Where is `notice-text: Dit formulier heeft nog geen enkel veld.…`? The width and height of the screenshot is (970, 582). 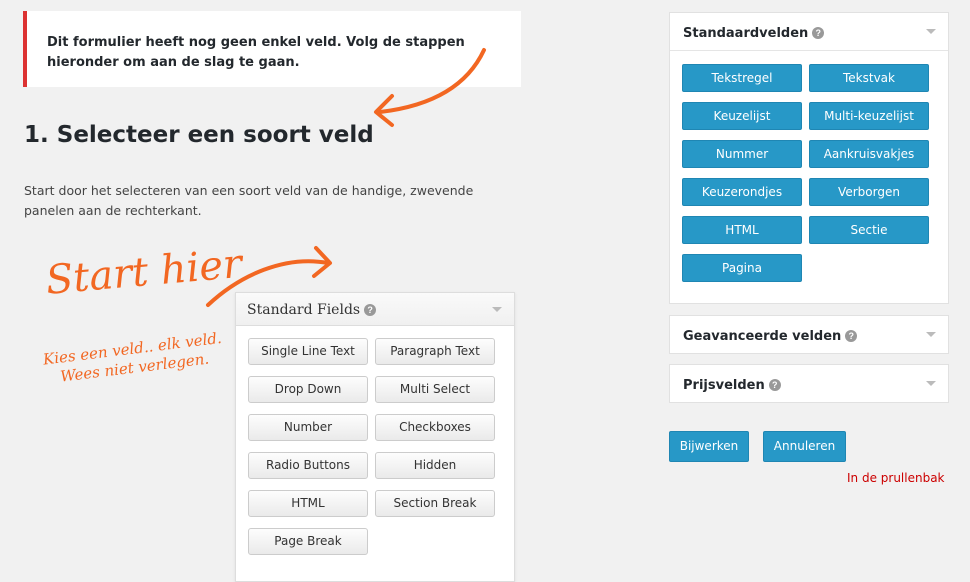
notice-text: Dit formulier heeft nog geen enkel veld.… is located at coordinates (256, 52).